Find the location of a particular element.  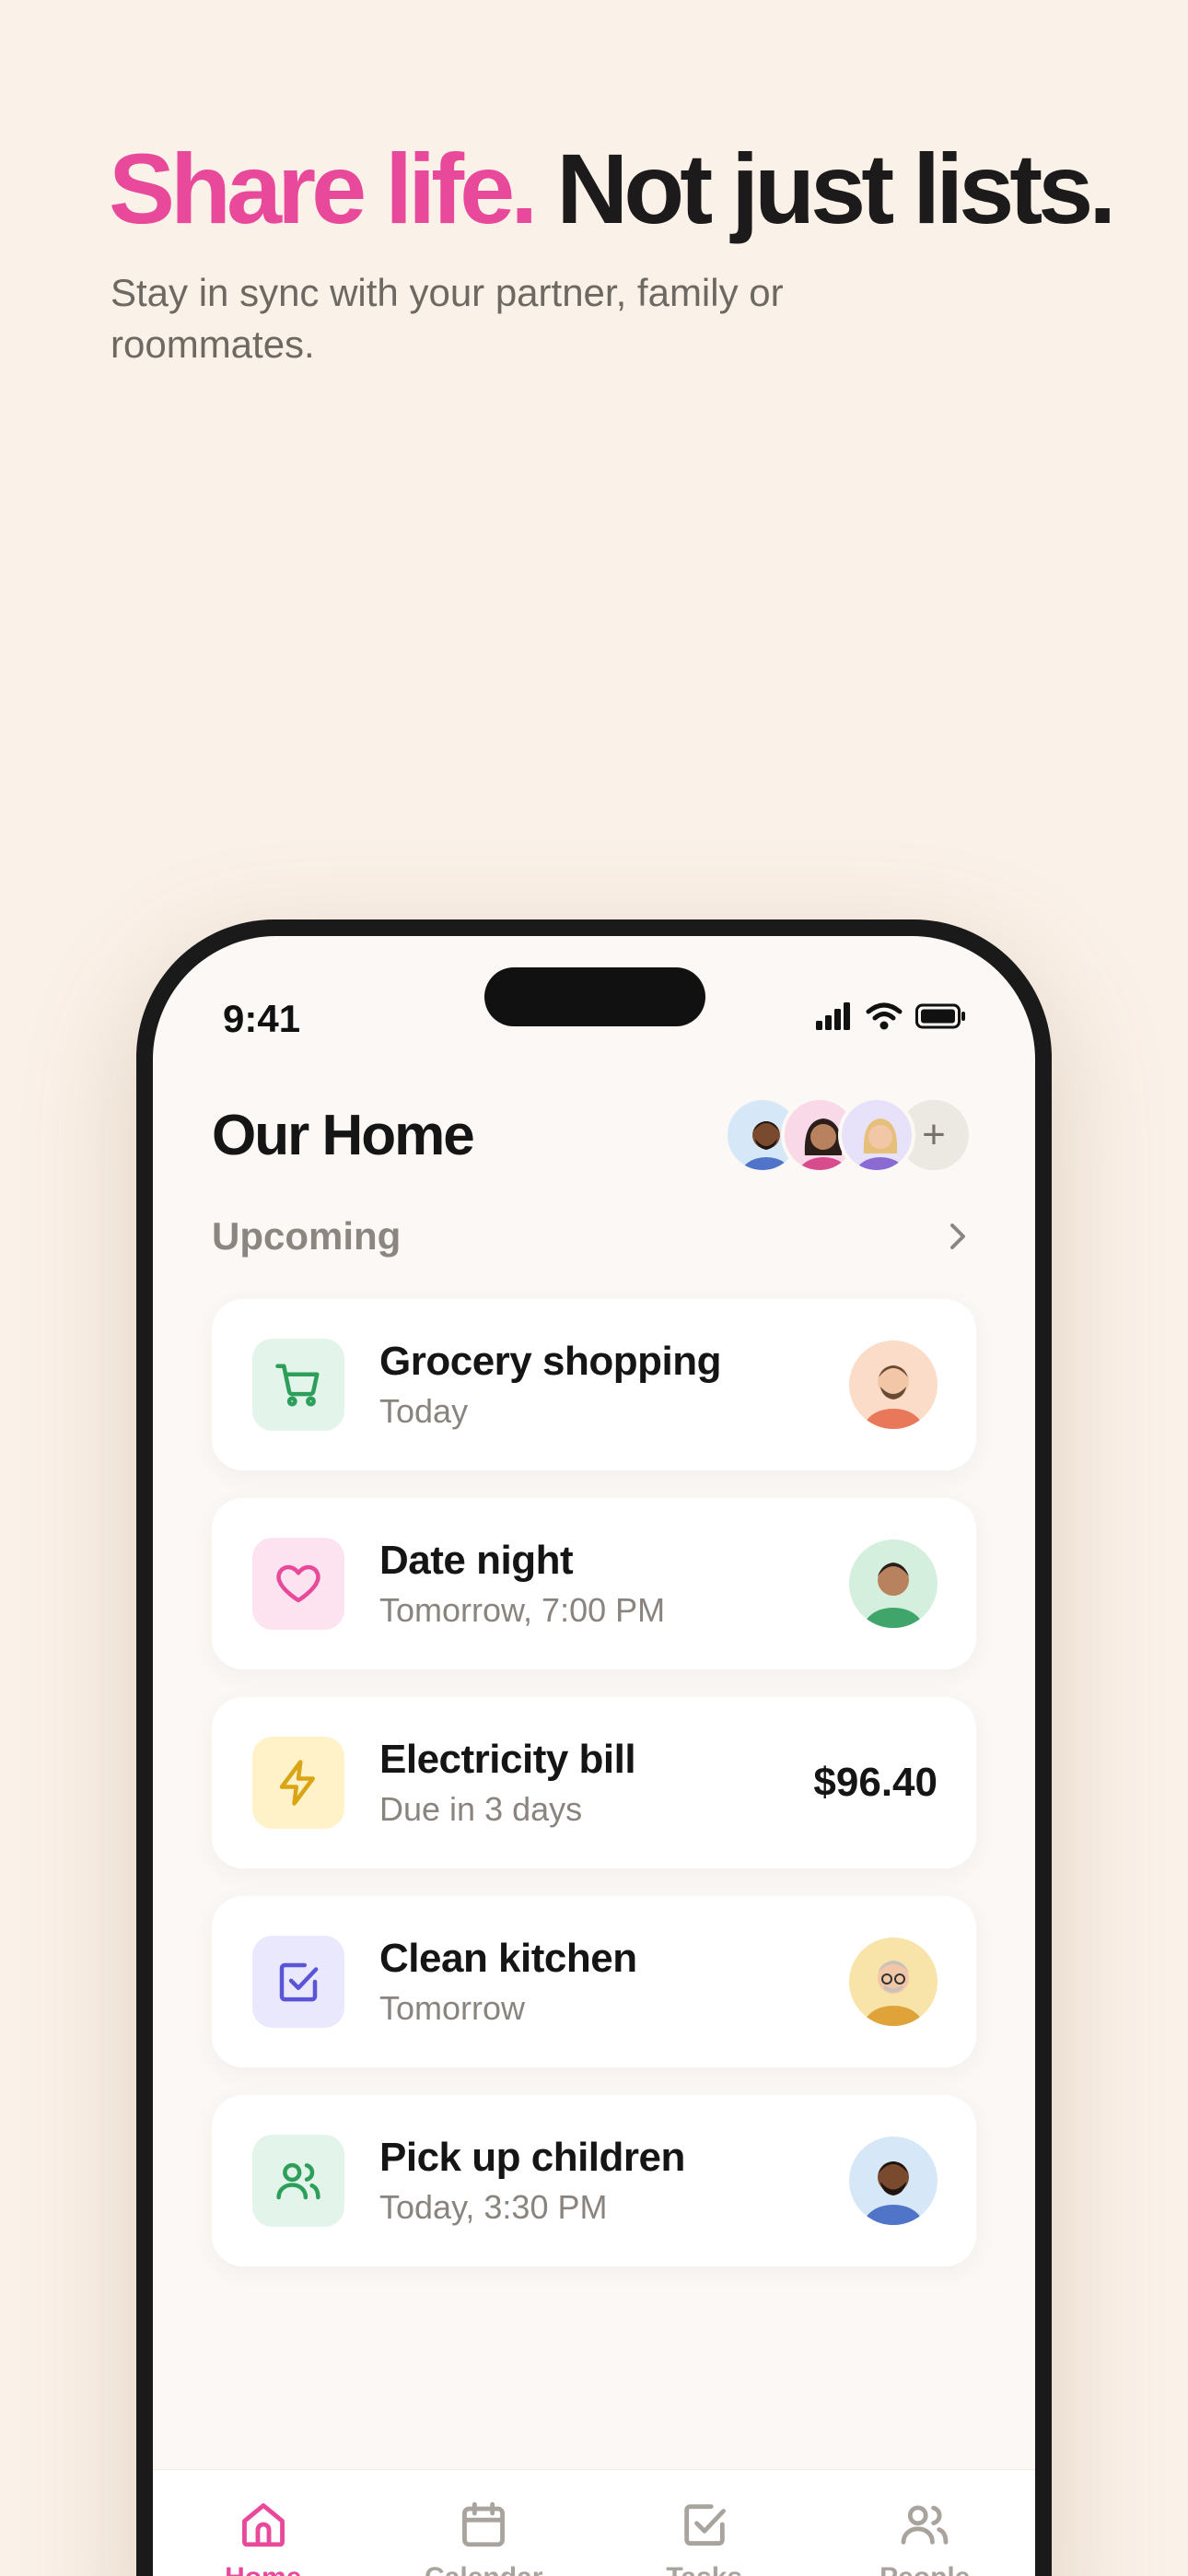

item-text: Grocery shopping Today is located at coordinates (614, 1385).